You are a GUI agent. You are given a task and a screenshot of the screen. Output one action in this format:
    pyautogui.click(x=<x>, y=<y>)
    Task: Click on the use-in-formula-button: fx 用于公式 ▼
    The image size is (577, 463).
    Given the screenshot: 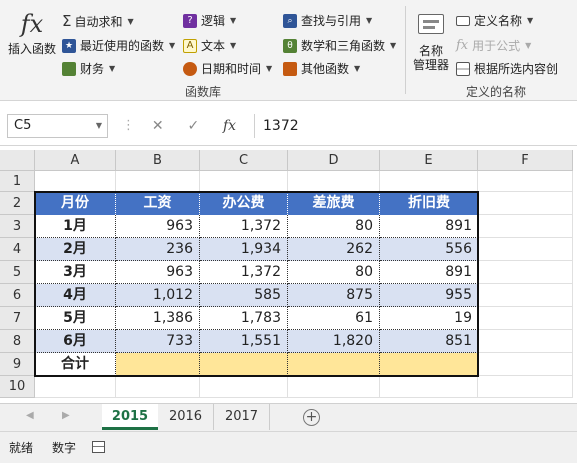 What is the action you would take?
    pyautogui.click(x=493, y=45)
    